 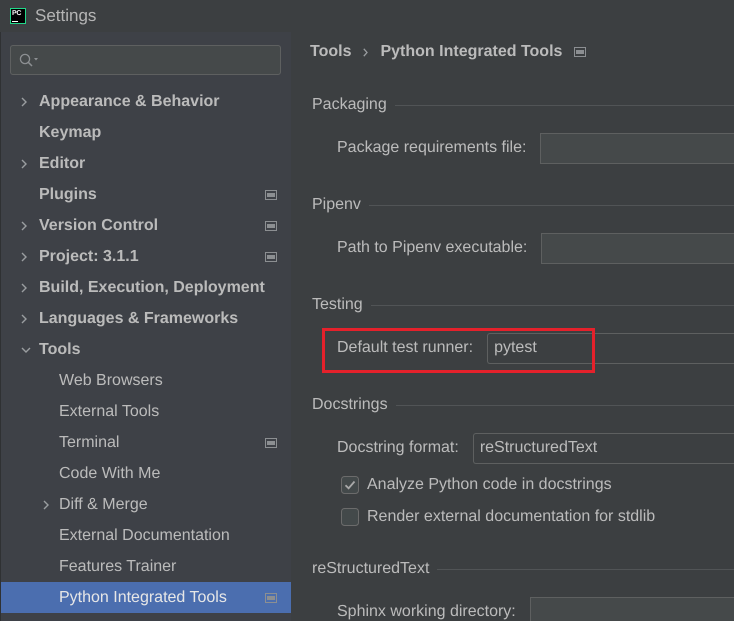 What do you see at coordinates (29, 60) in the screenshot?
I see `search-icon` at bounding box center [29, 60].